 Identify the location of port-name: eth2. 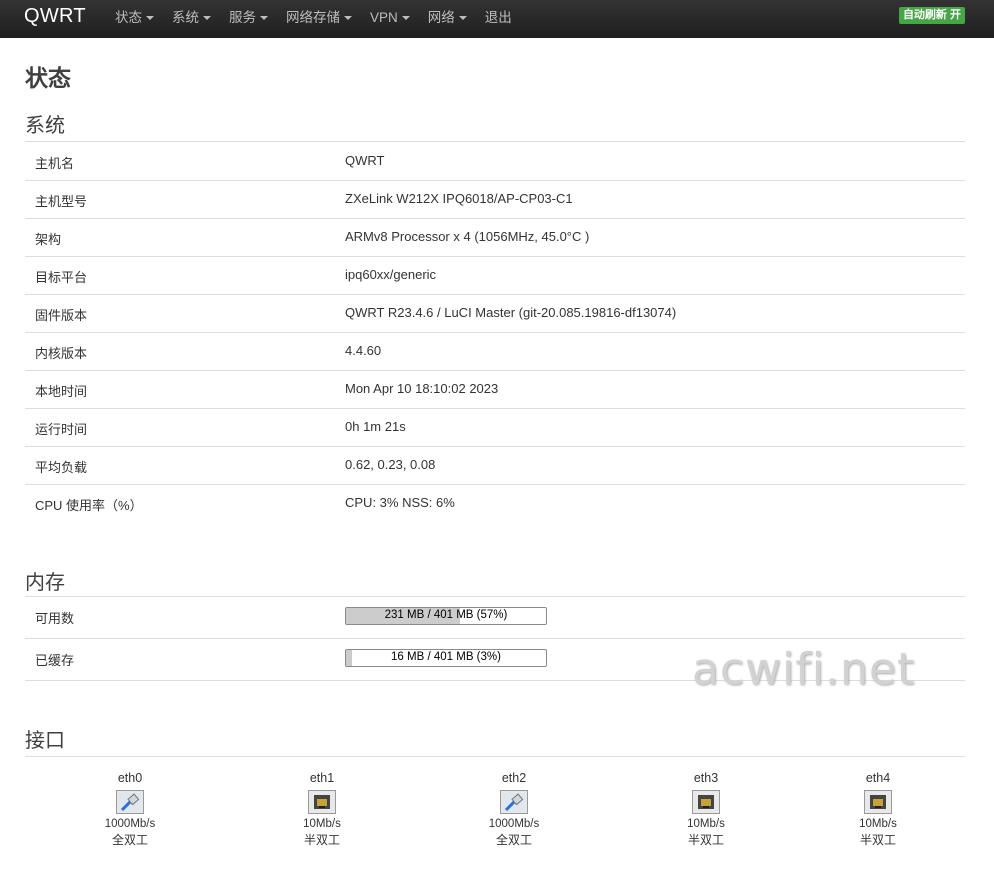
(514, 778).